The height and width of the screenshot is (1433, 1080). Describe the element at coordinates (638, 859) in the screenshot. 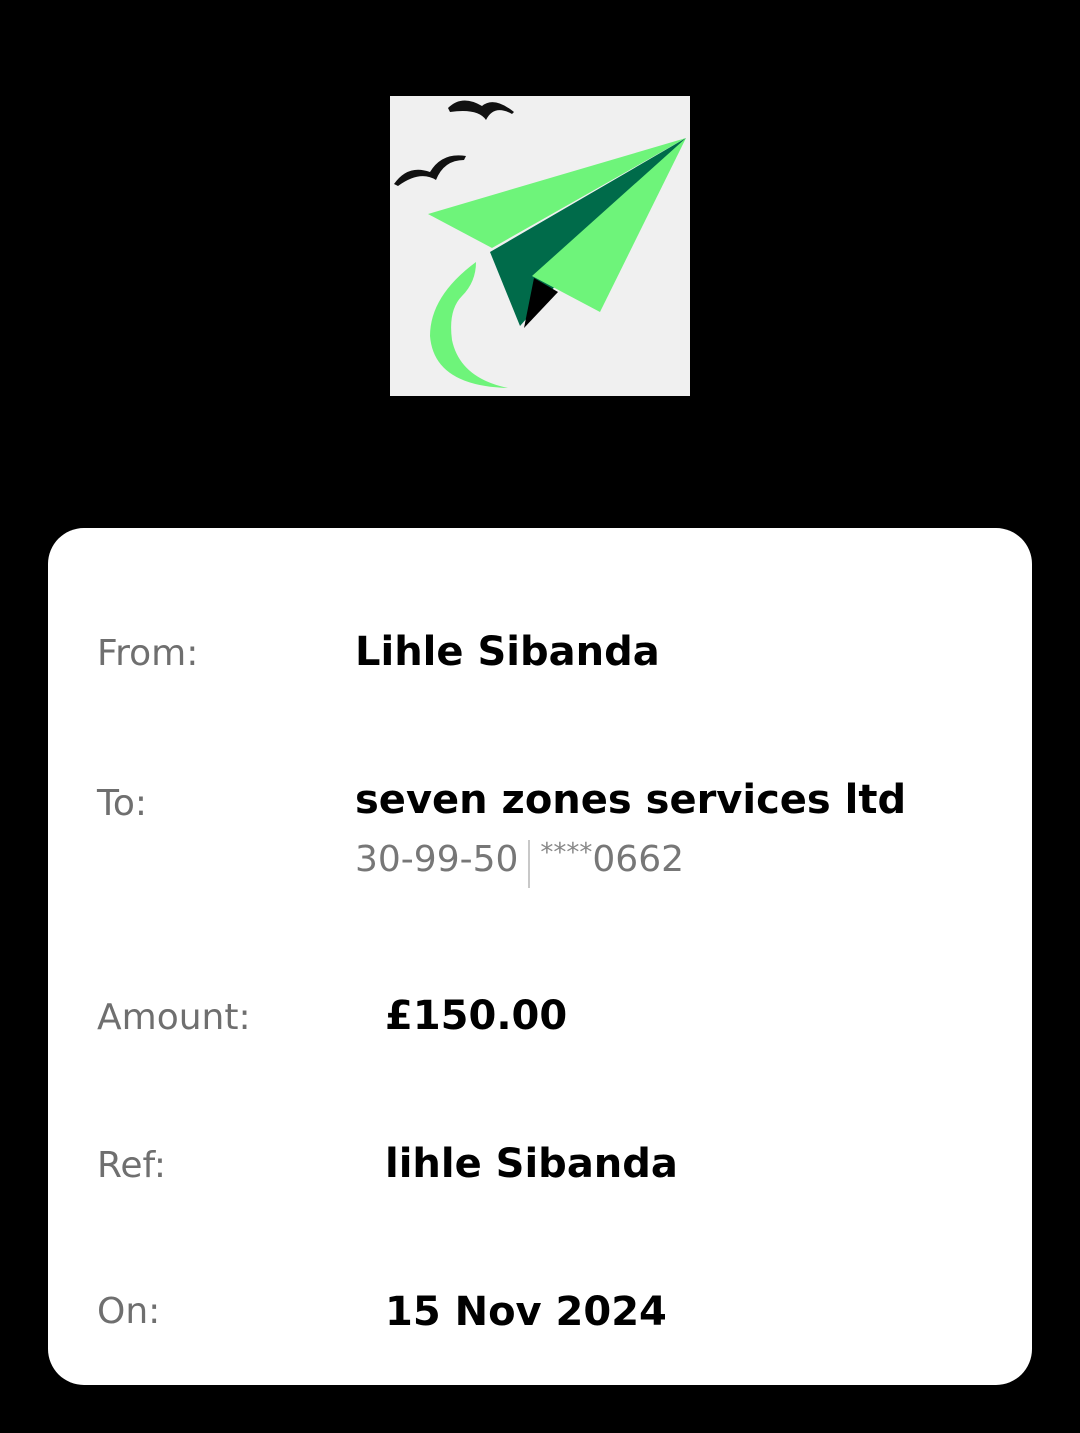

I see `account-last4: 0662` at that location.